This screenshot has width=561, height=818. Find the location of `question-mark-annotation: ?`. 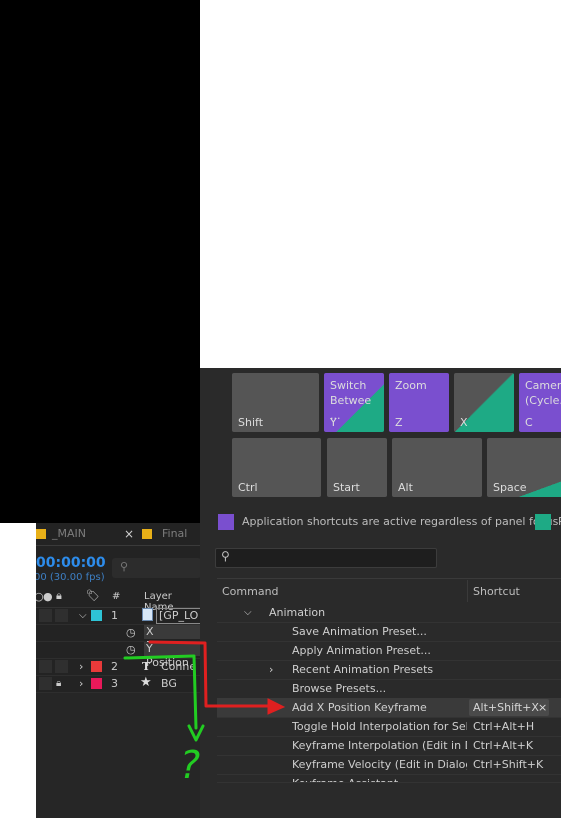

question-mark-annotation: ? is located at coordinates (190, 765).